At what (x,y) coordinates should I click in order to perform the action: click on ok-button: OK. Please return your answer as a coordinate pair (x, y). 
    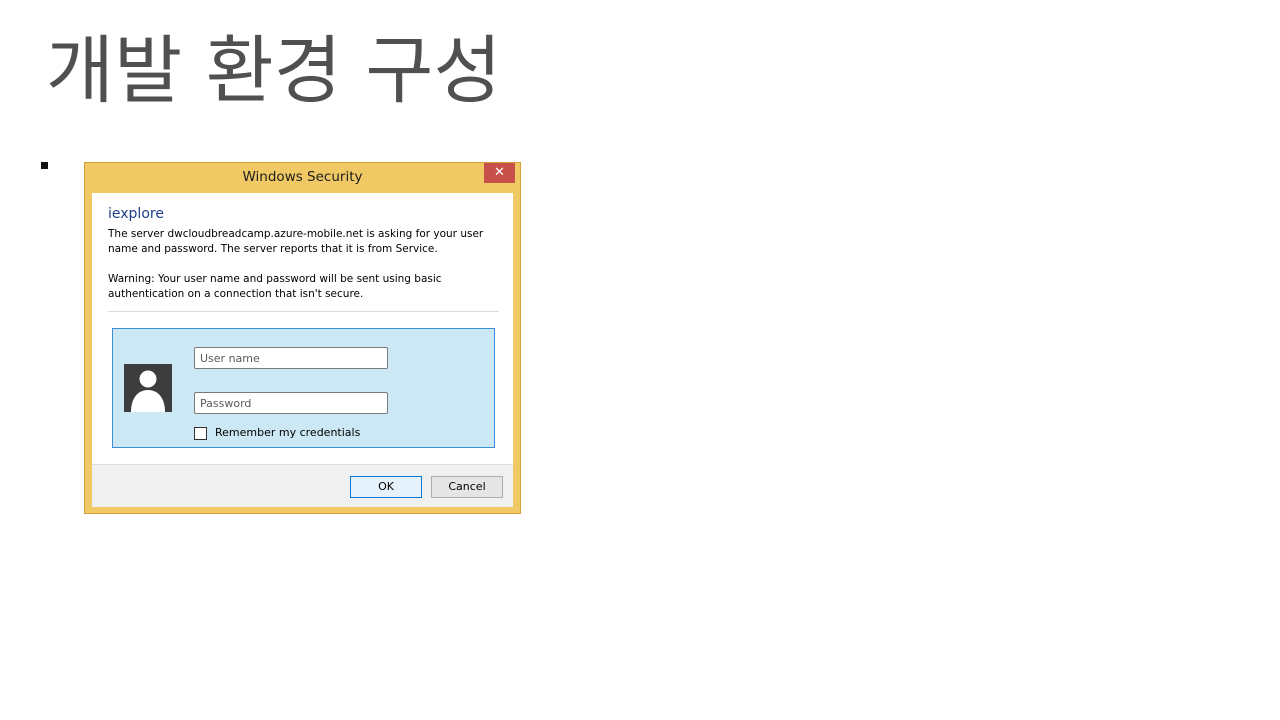
    Looking at the image, I should click on (386, 487).